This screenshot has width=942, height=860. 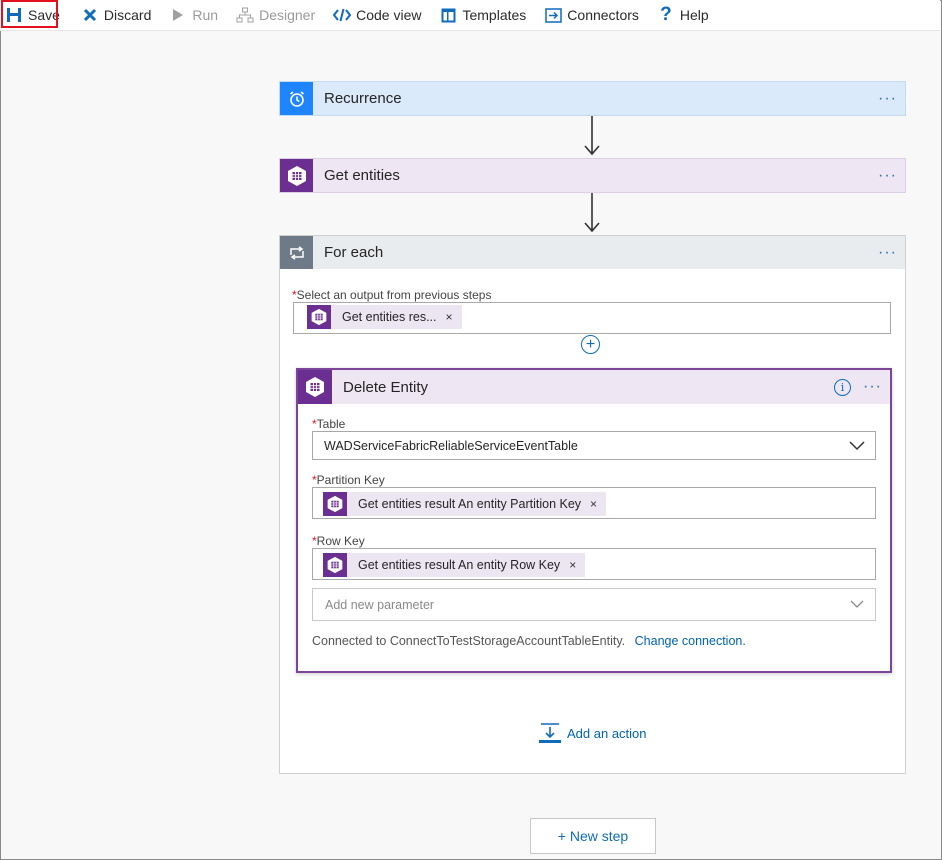 What do you see at coordinates (887, 252) in the screenshot?
I see `for-each-menu-button: ···` at bounding box center [887, 252].